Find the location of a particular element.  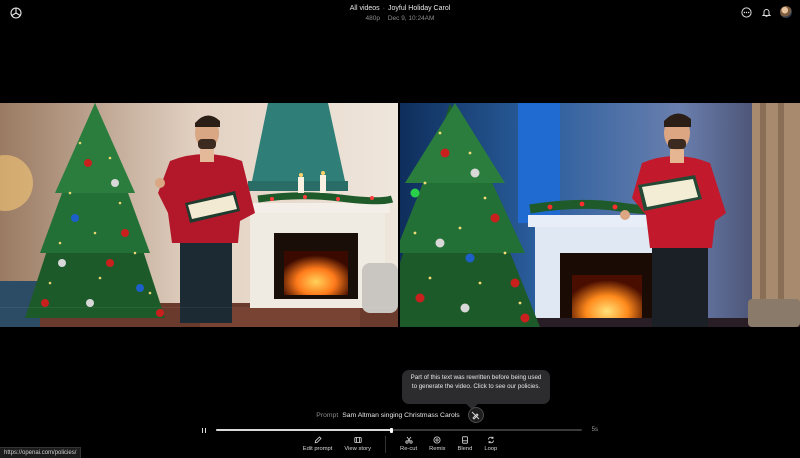

more-icon is located at coordinates (746, 12).